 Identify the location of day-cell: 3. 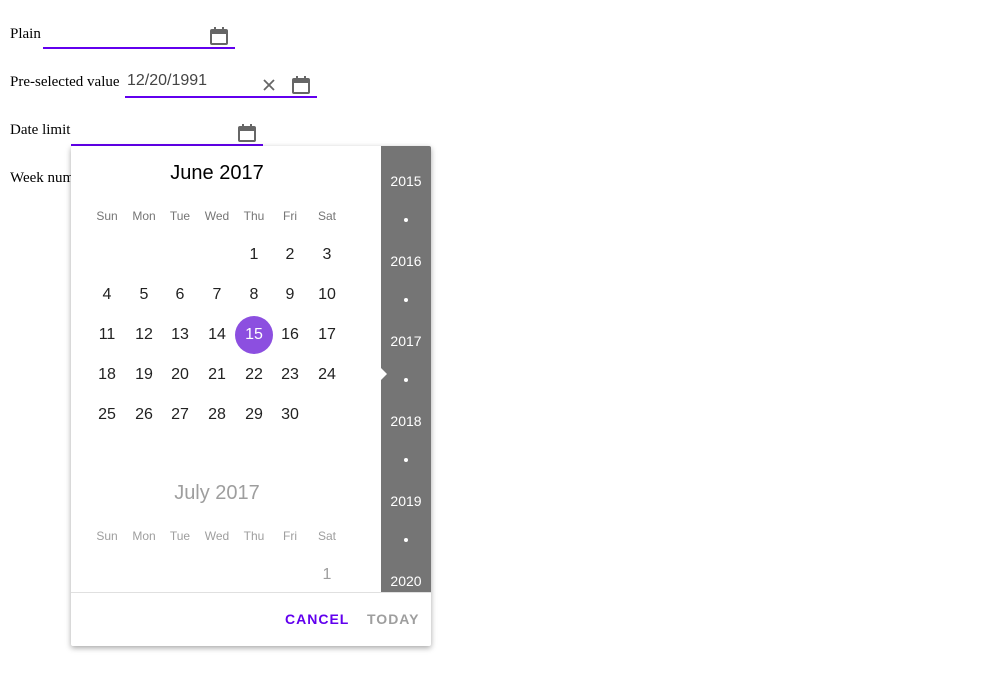
(327, 255).